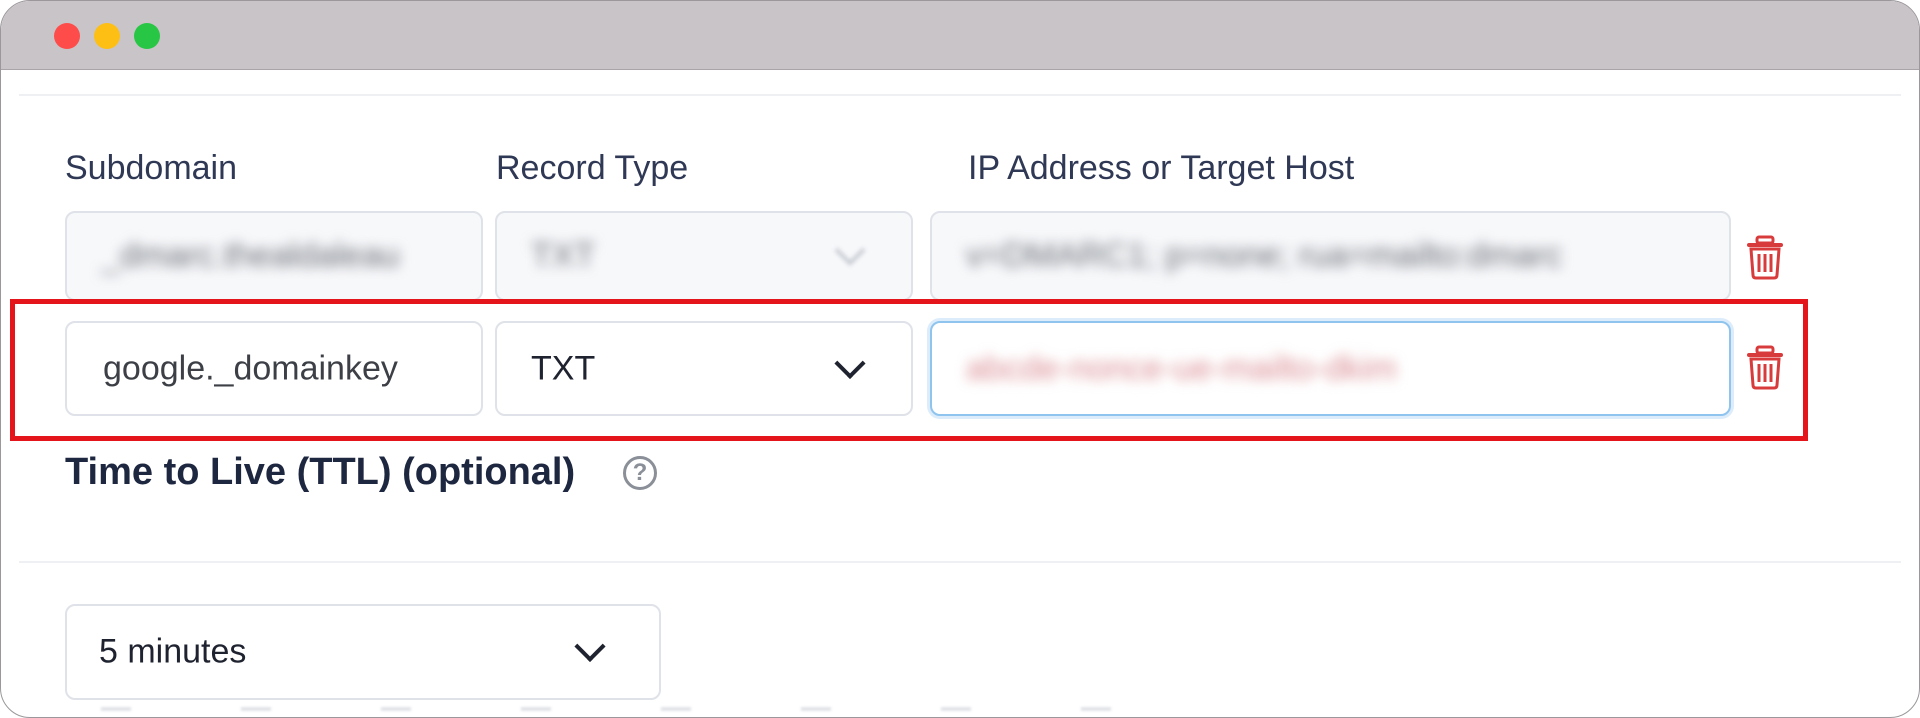  What do you see at coordinates (151, 168) in the screenshot?
I see `subdomain-label: Subdomain` at bounding box center [151, 168].